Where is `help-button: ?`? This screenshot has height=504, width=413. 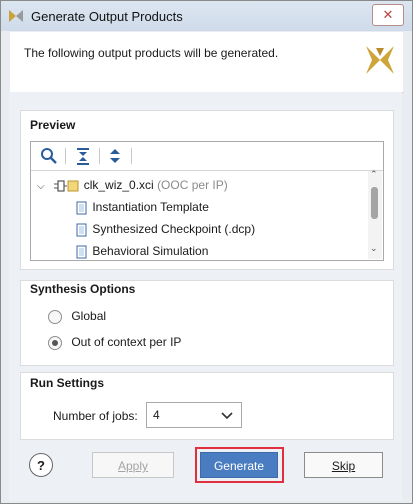 help-button: ? is located at coordinates (41, 465).